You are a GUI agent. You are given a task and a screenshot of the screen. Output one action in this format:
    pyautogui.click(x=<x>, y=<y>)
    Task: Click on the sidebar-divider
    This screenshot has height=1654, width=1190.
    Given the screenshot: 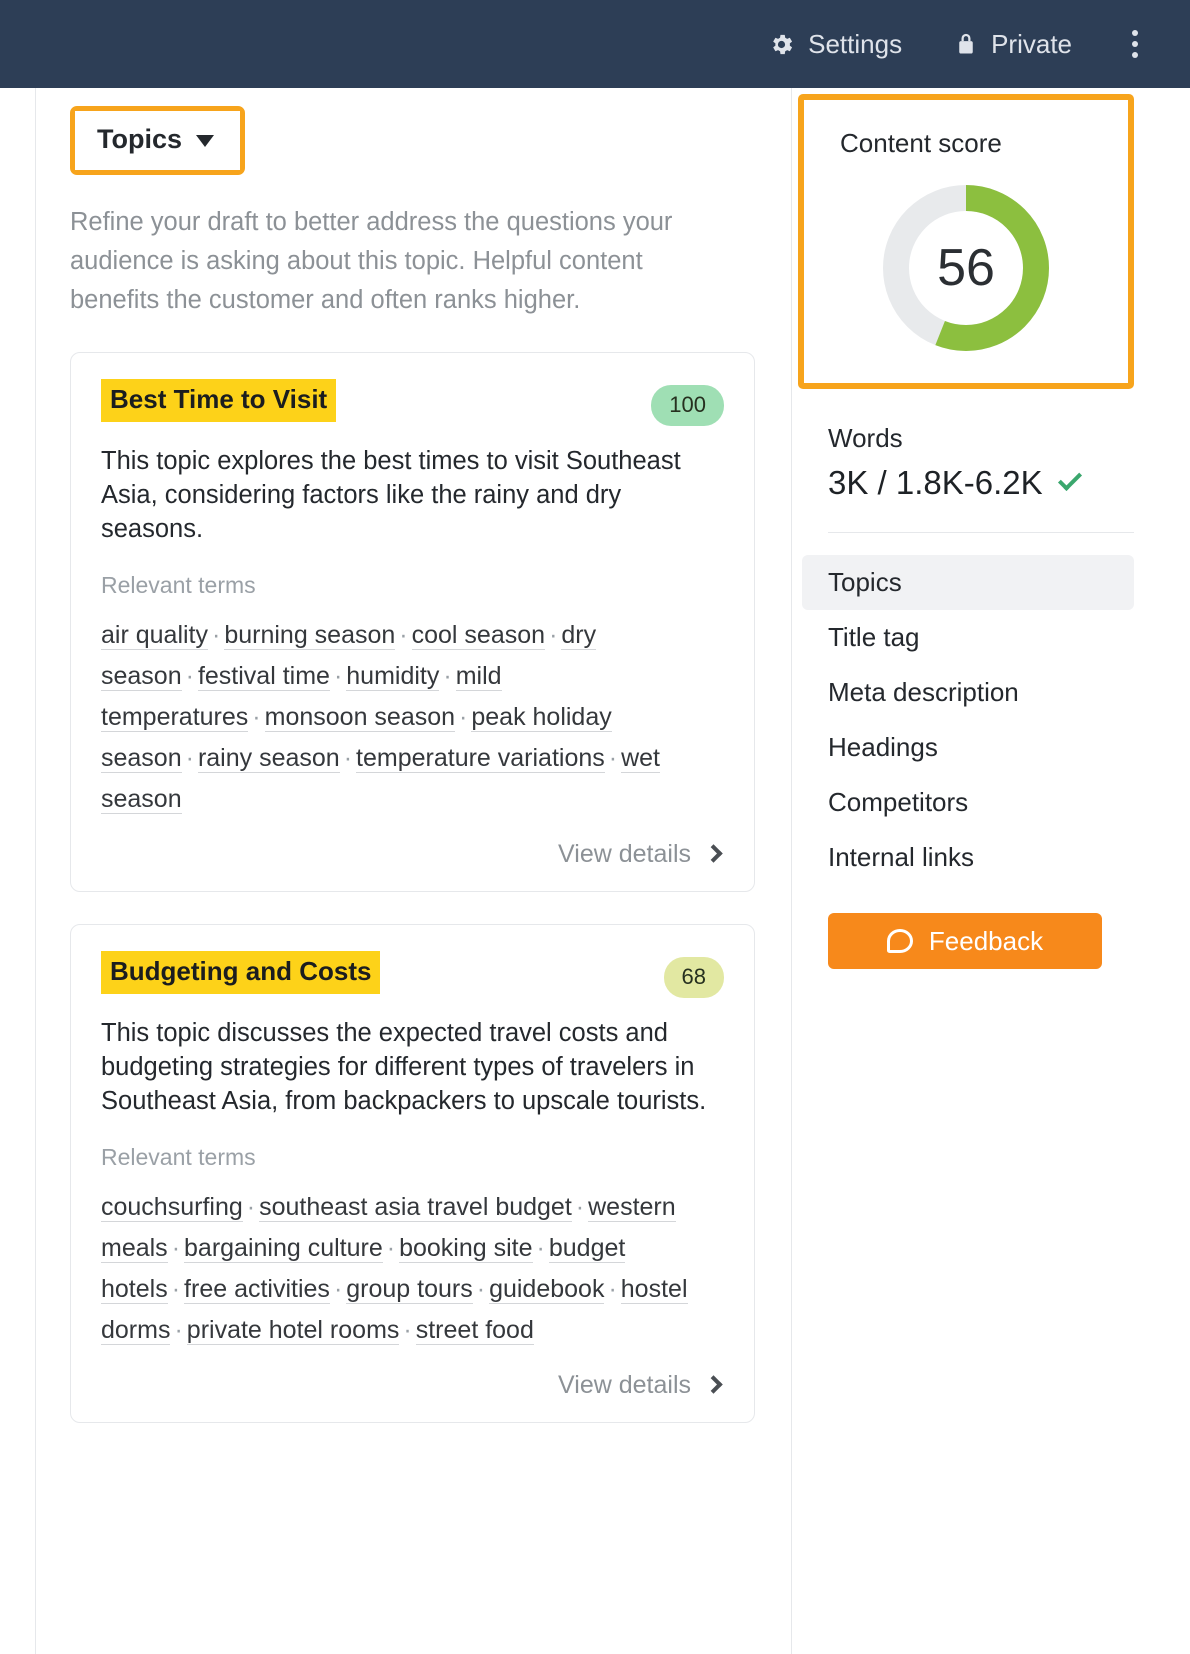 What is the action you would take?
    pyautogui.click(x=981, y=532)
    